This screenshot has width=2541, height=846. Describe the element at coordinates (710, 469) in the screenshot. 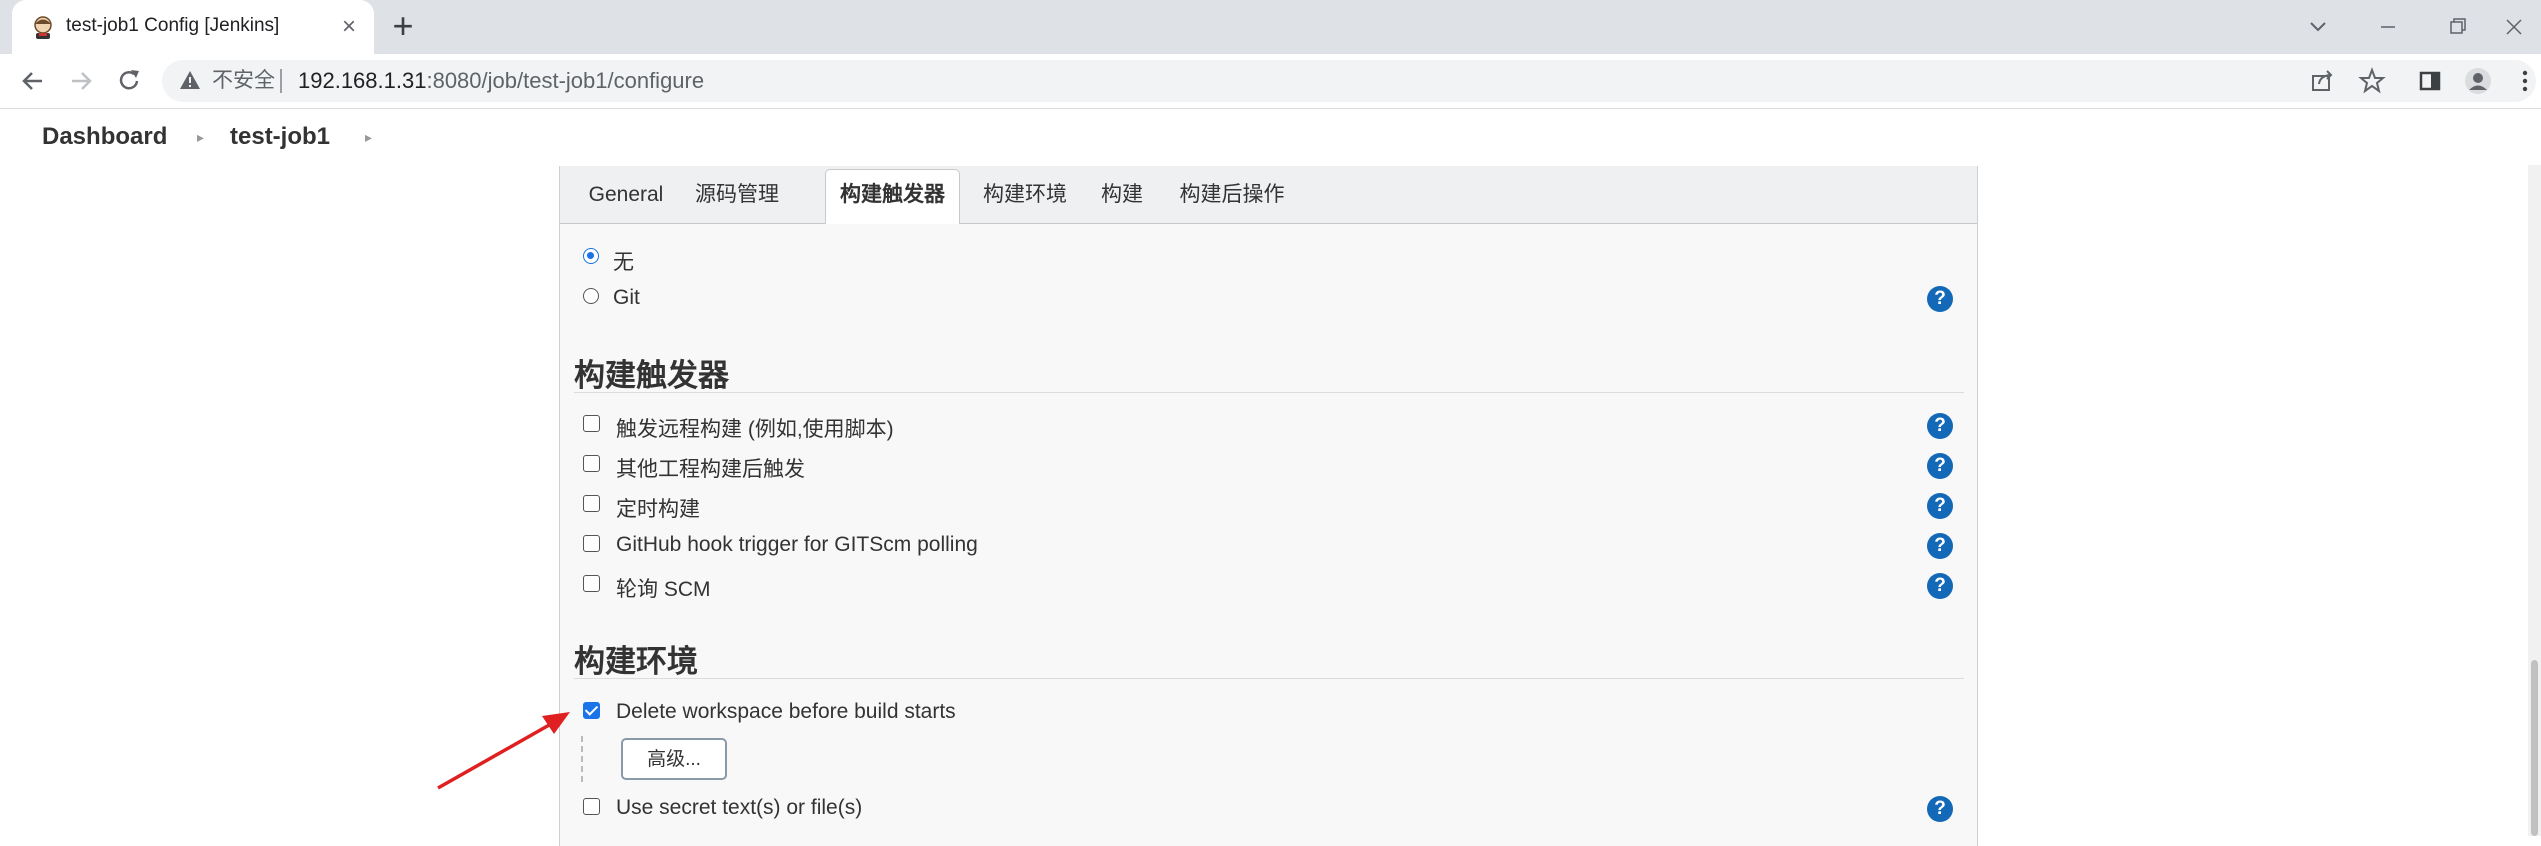

I see `trigger-upstream-label: 其他工程构建后触发` at that location.